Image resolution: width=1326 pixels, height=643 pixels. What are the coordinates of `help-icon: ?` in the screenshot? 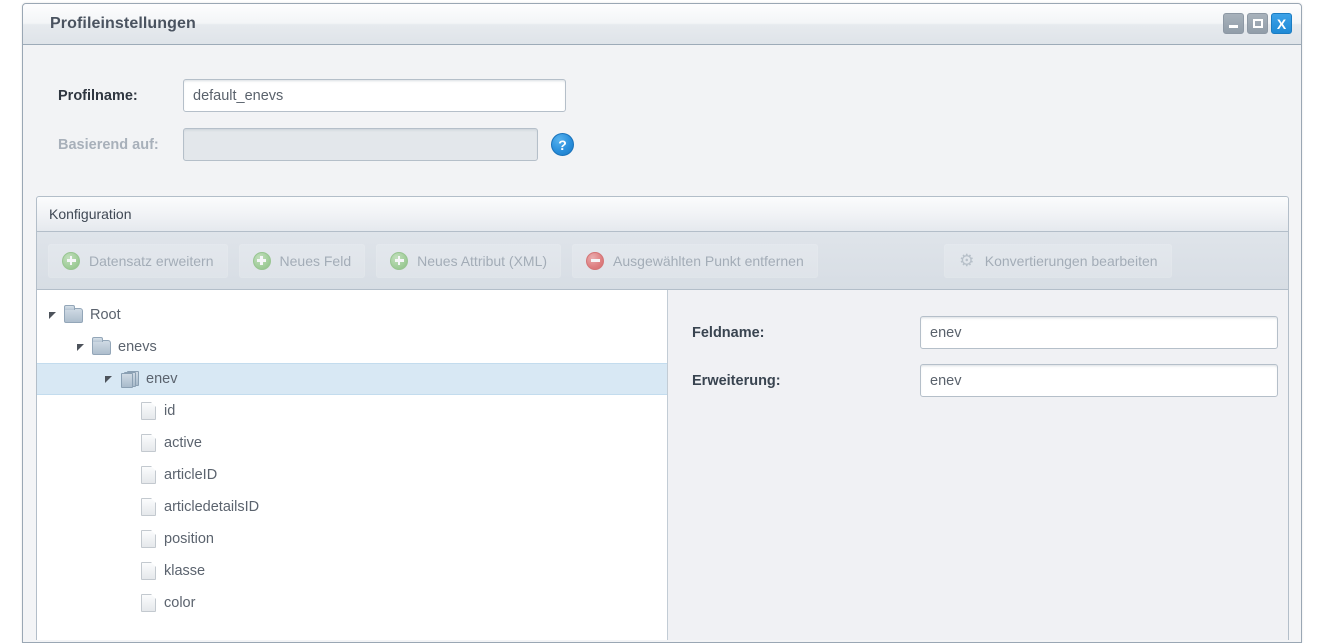 It's located at (562, 144).